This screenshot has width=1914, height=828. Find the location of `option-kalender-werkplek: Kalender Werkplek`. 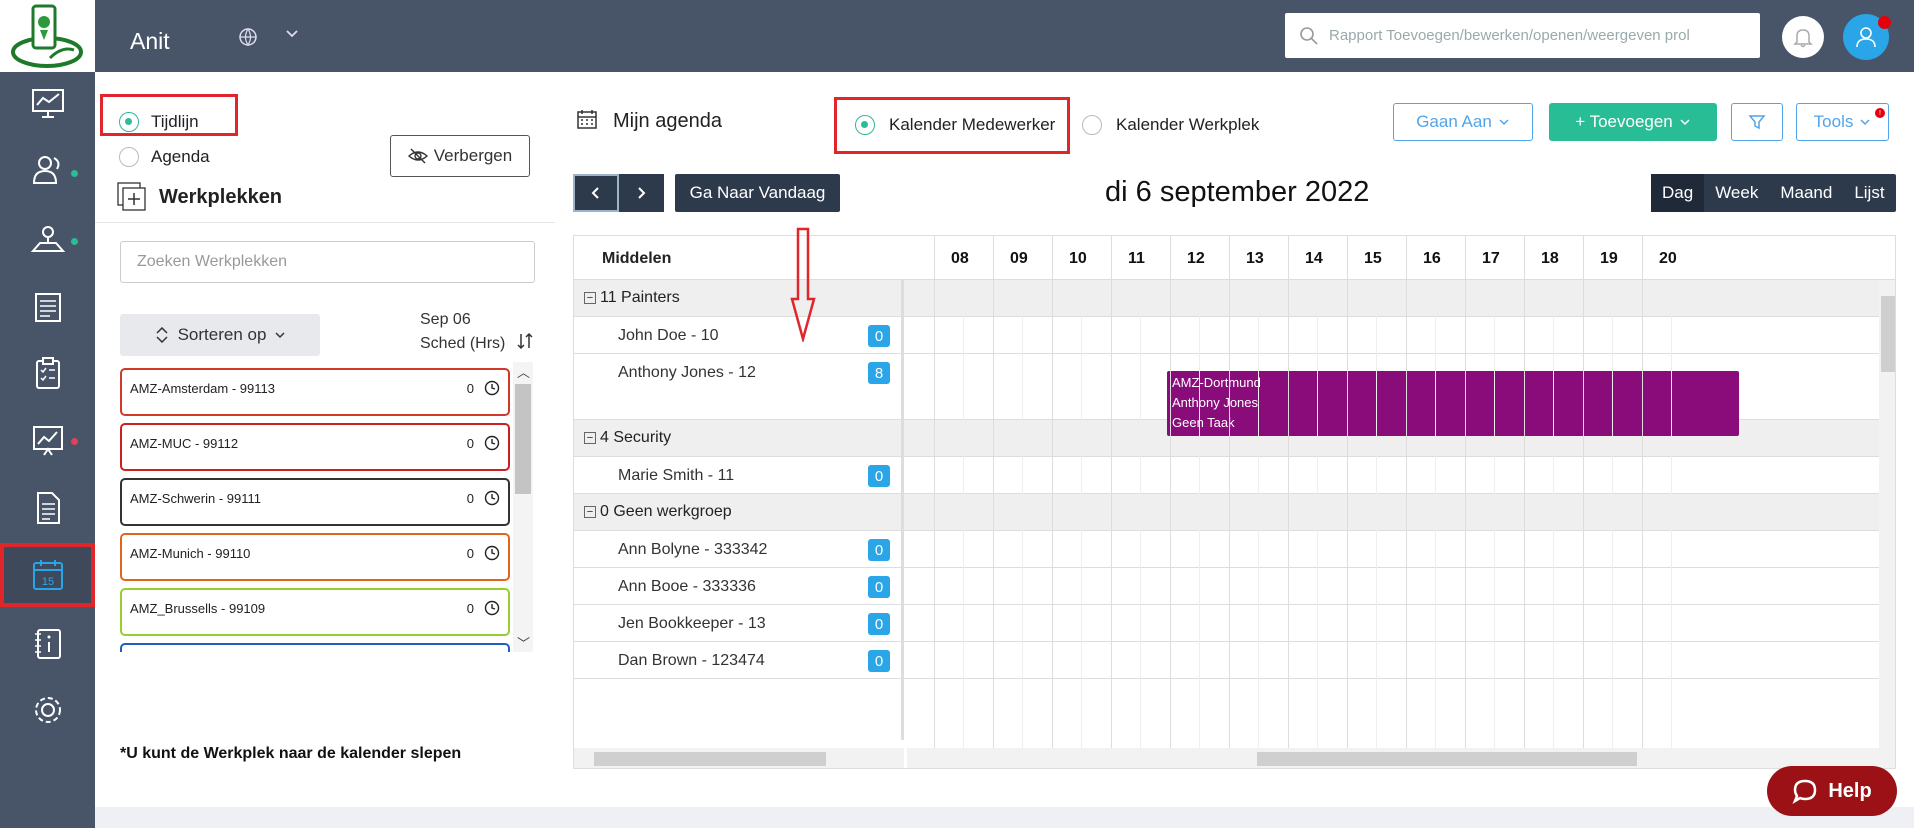

option-kalender-werkplek: Kalender Werkplek is located at coordinates (1170, 125).